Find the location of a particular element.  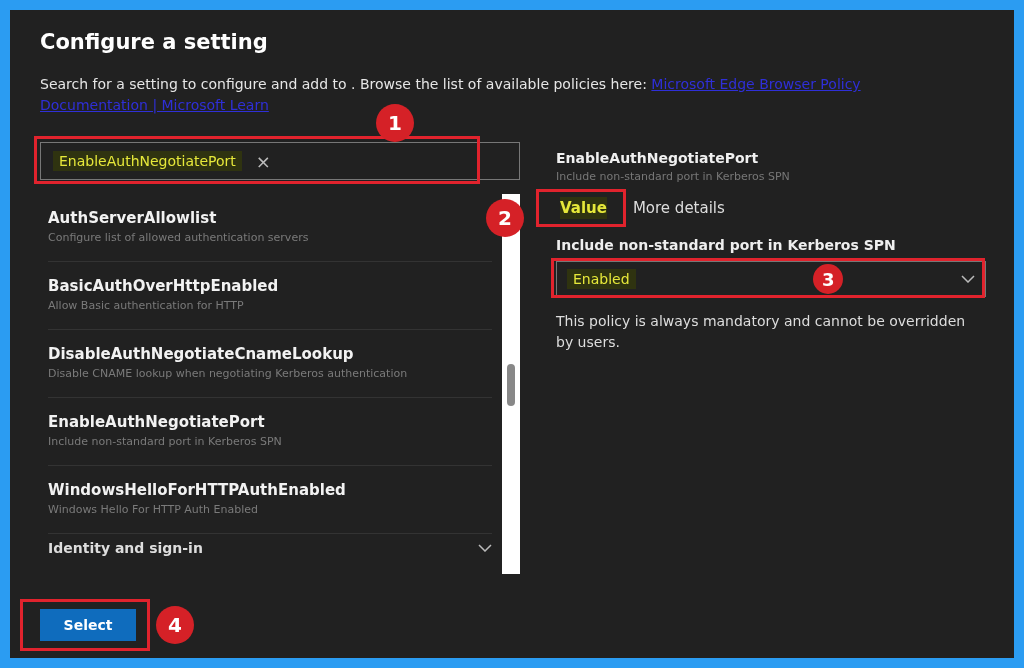

search-field: EnableAuthNegotiatePort × is located at coordinates (280, 161).